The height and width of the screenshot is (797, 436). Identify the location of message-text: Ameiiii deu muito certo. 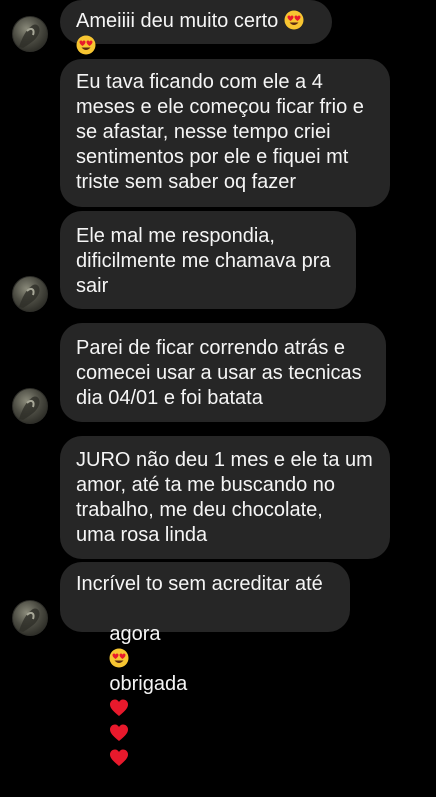
(177, 21).